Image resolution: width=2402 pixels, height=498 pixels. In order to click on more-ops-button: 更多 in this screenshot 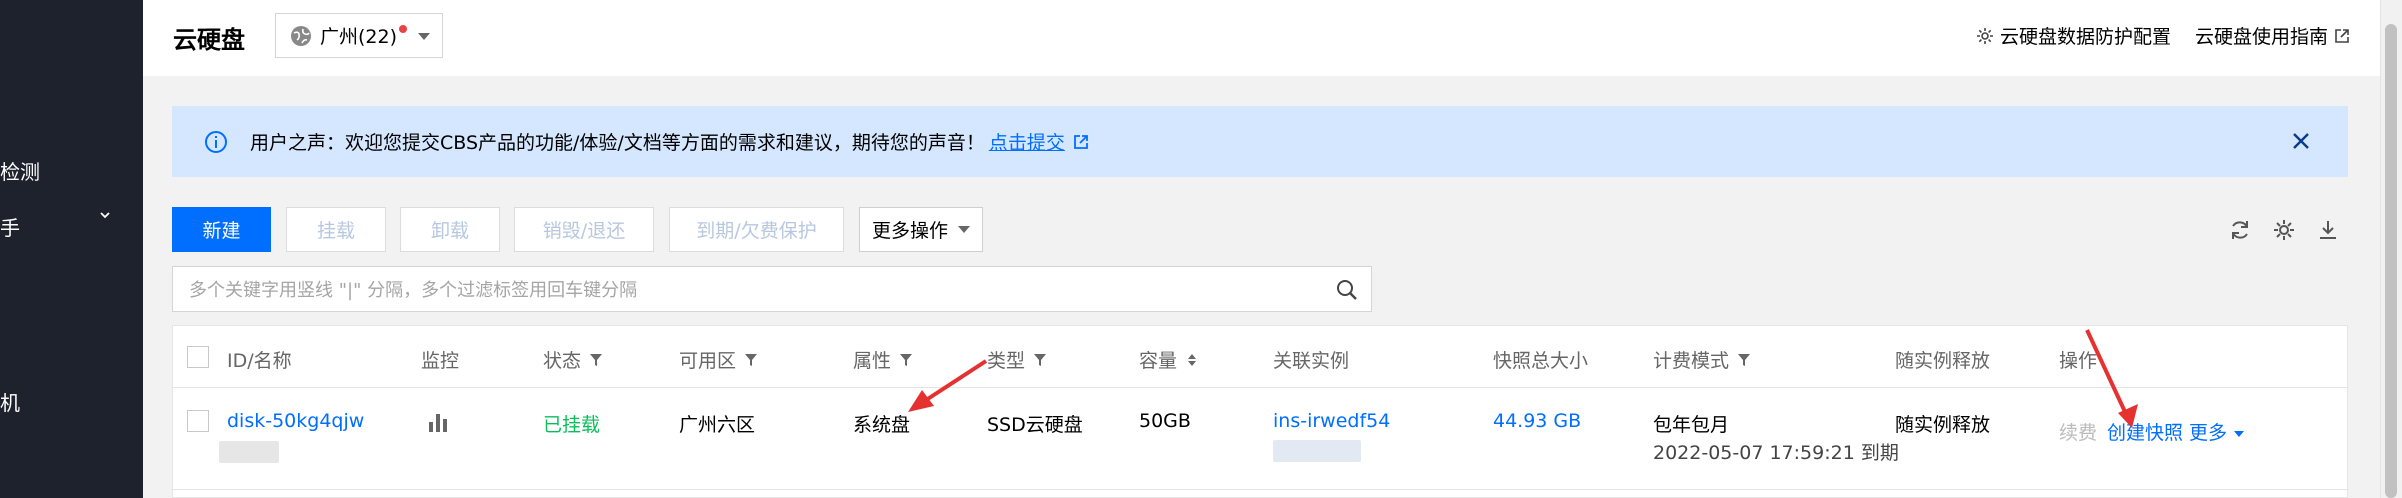, I will do `click(2217, 431)`.